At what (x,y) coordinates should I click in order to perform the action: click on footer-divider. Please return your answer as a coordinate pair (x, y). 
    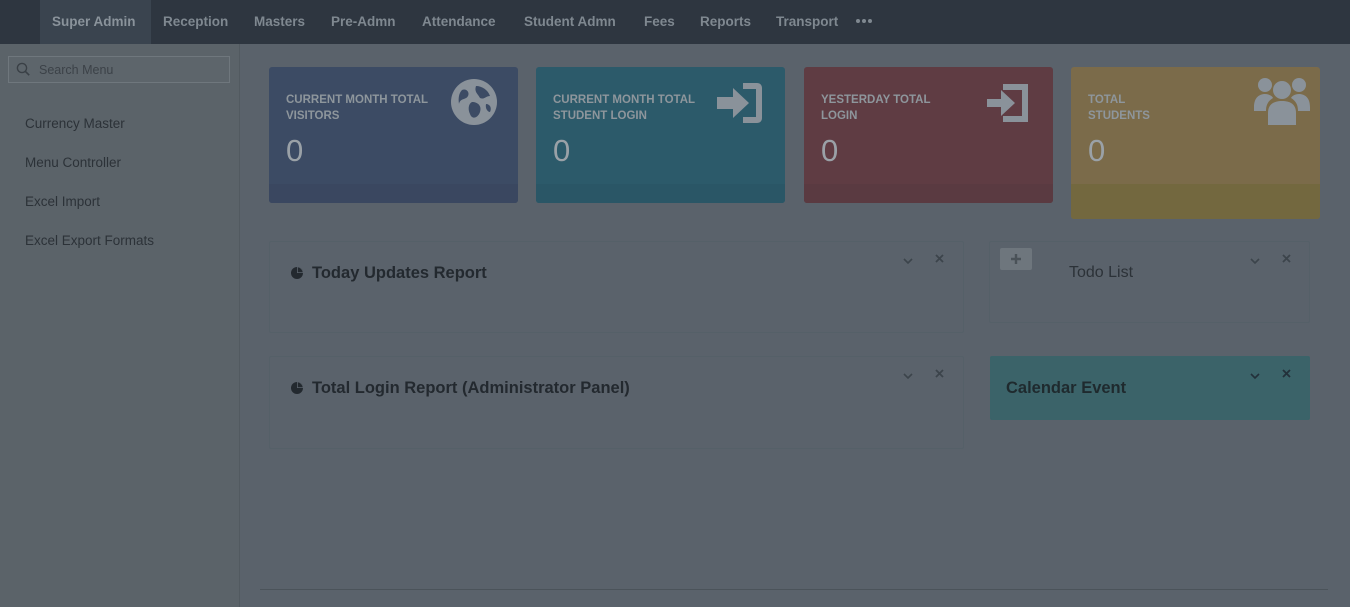
    Looking at the image, I should click on (794, 589).